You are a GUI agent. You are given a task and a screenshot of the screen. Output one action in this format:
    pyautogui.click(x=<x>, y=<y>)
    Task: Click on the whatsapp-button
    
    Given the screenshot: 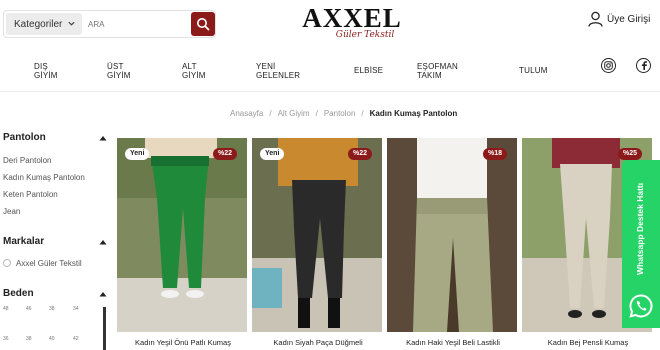 What is the action you would take?
    pyautogui.click(x=641, y=306)
    